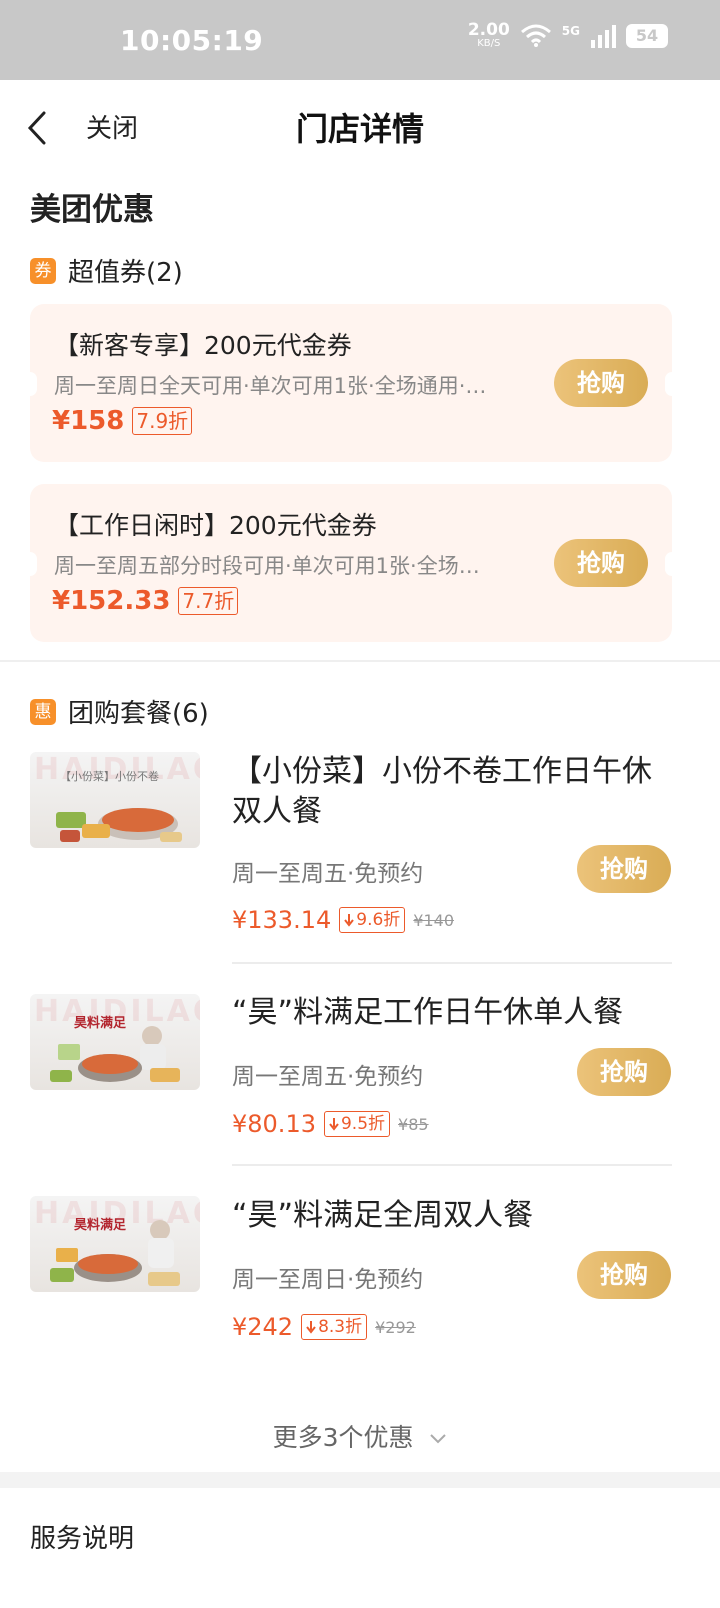 Image resolution: width=720 pixels, height=1608 pixels. What do you see at coordinates (413, 1124) in the screenshot?
I see `deal-original-price: ¥85` at bounding box center [413, 1124].